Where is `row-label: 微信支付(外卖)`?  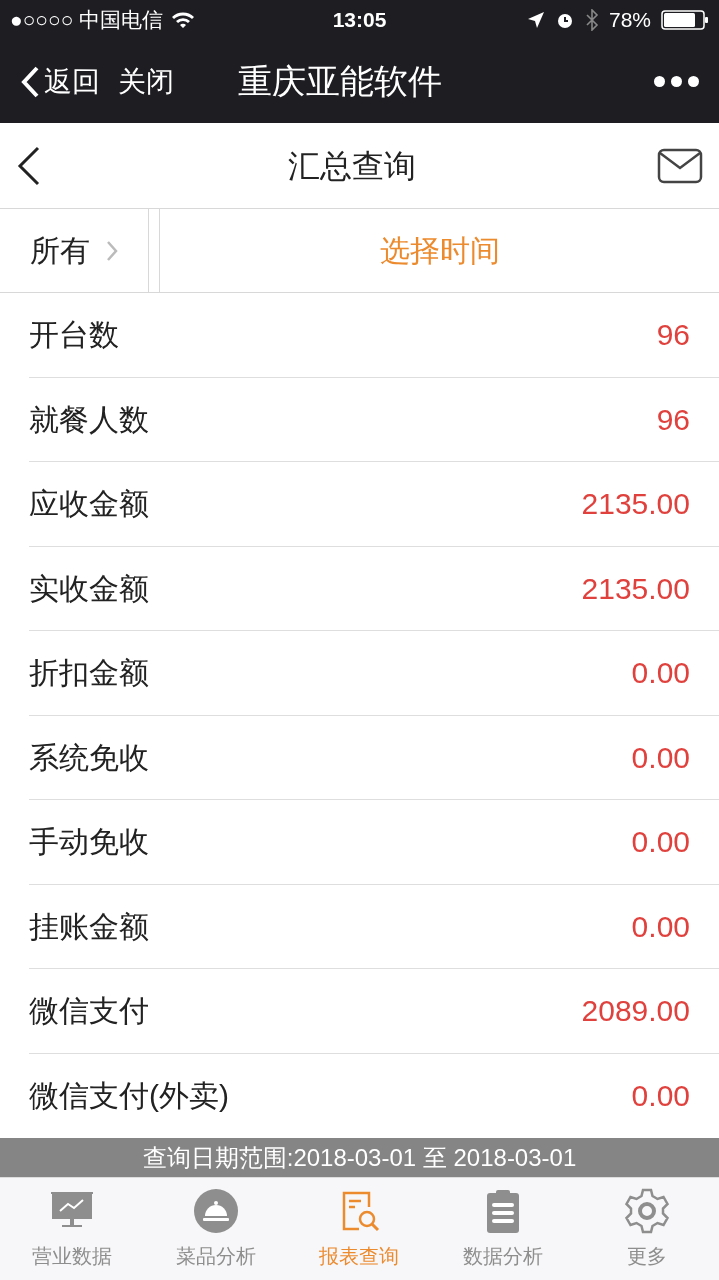 row-label: 微信支付(外卖) is located at coordinates (129, 1096).